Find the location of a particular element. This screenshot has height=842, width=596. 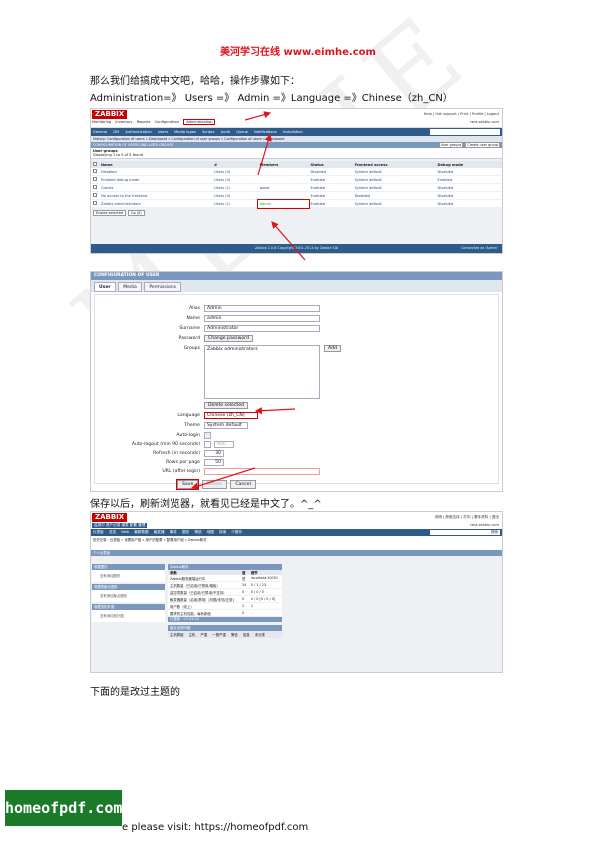

rows-field: 50 is located at coordinates (214, 462).